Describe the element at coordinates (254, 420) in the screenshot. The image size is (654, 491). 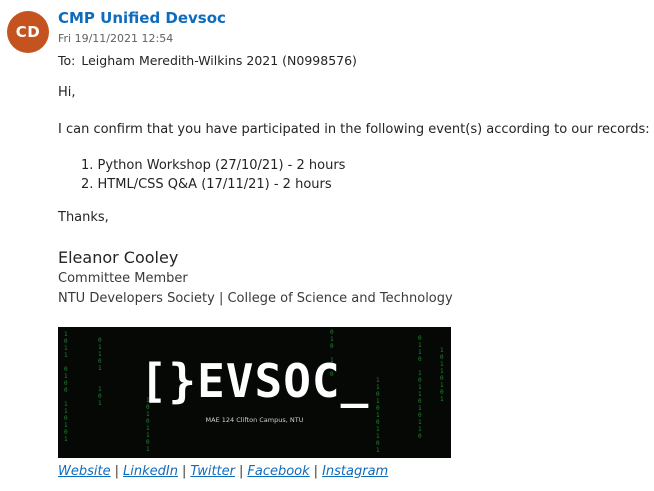
I see `banner-address: MAE 124 Clifton Campus, NTU` at that location.